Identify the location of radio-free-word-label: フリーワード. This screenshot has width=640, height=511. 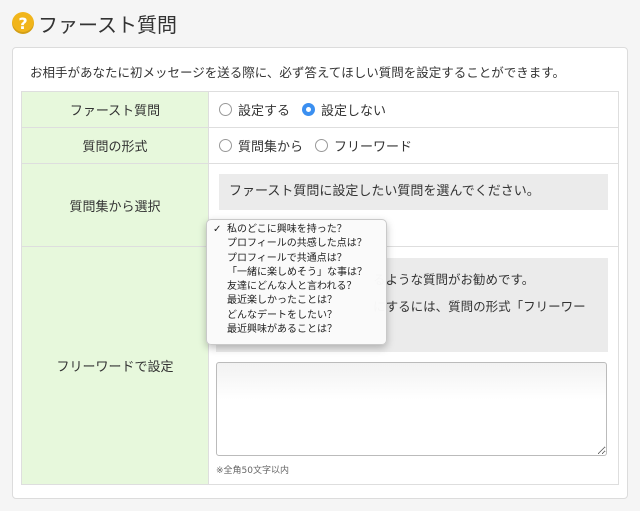
(373, 145).